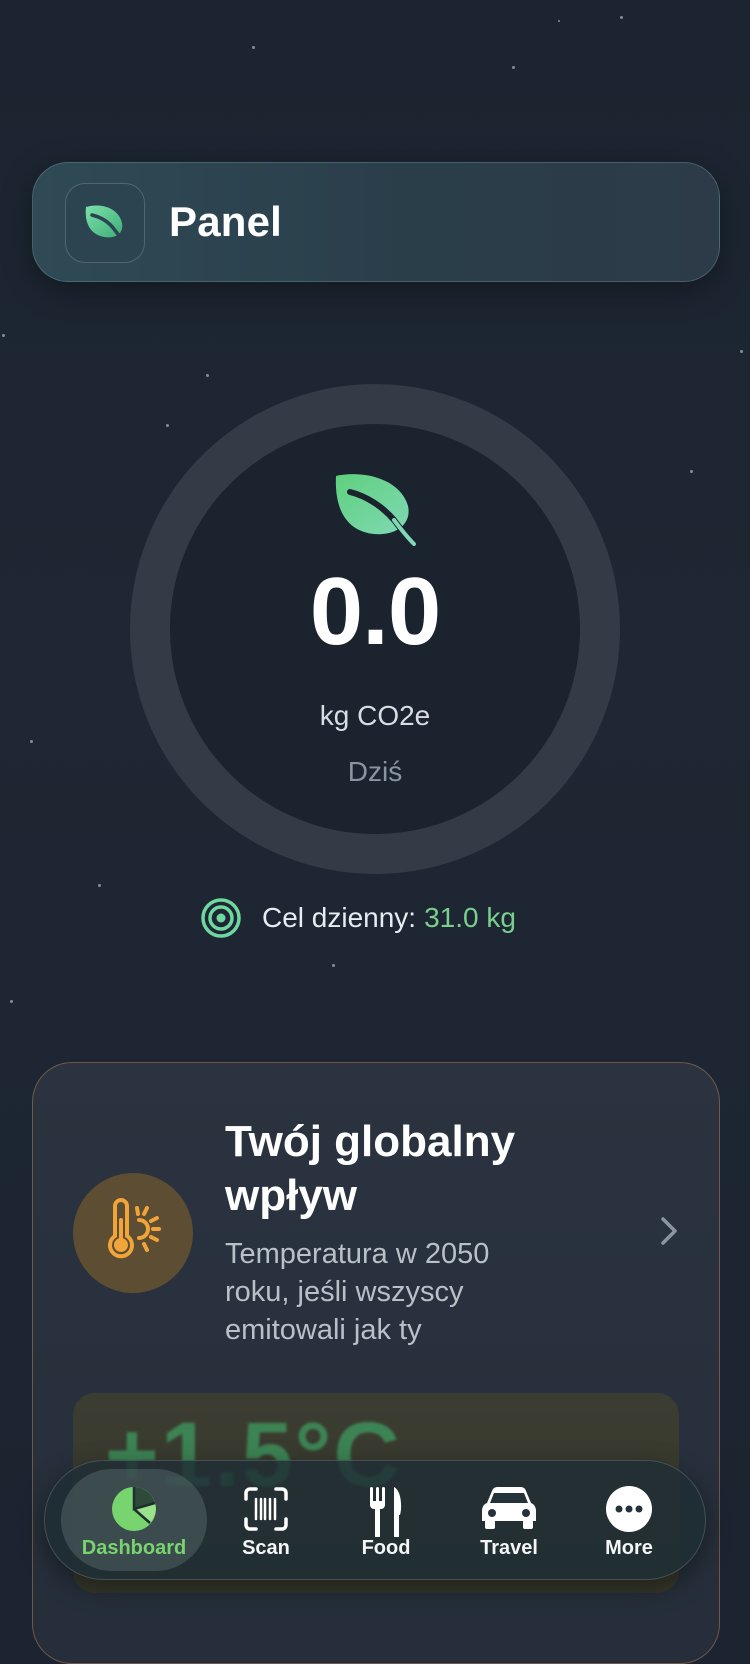 The height and width of the screenshot is (1664, 750). Describe the element at coordinates (133, 1233) in the screenshot. I see `thermometer-sun-icon` at that location.